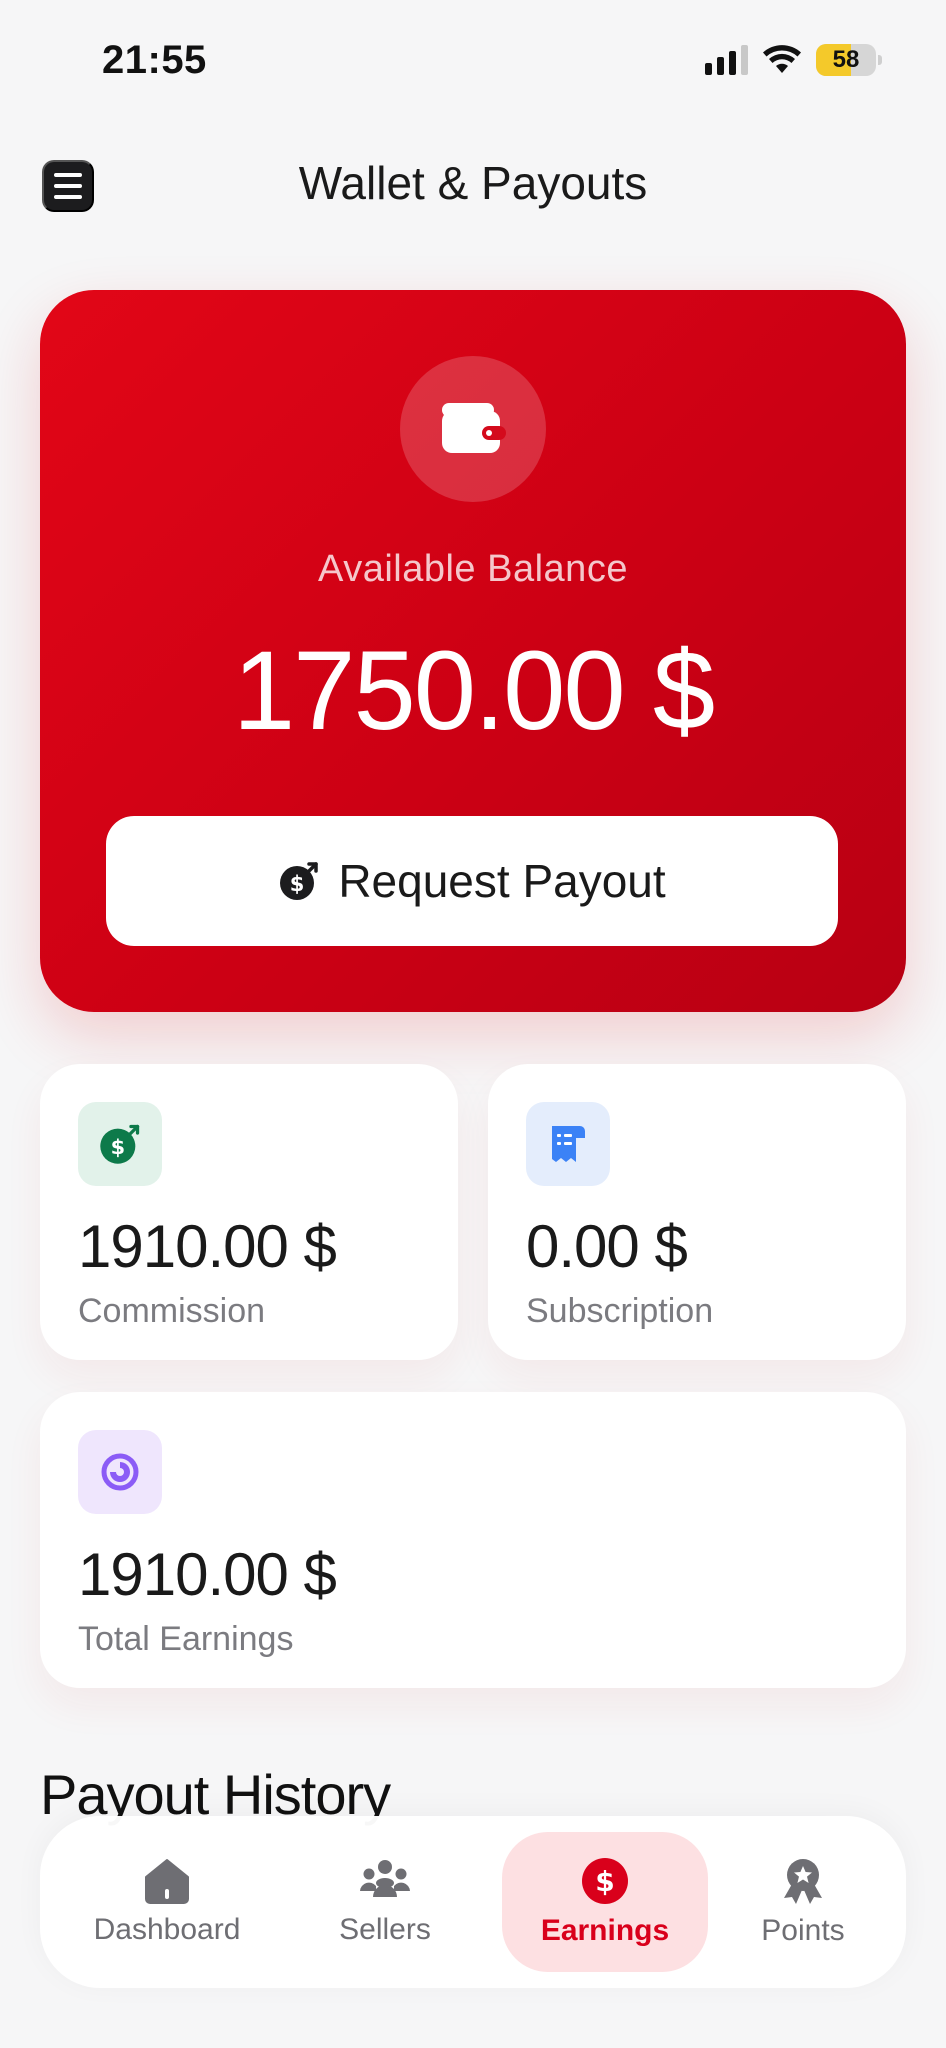  I want to click on request-payout-label: Request Payout, so click(502, 881).